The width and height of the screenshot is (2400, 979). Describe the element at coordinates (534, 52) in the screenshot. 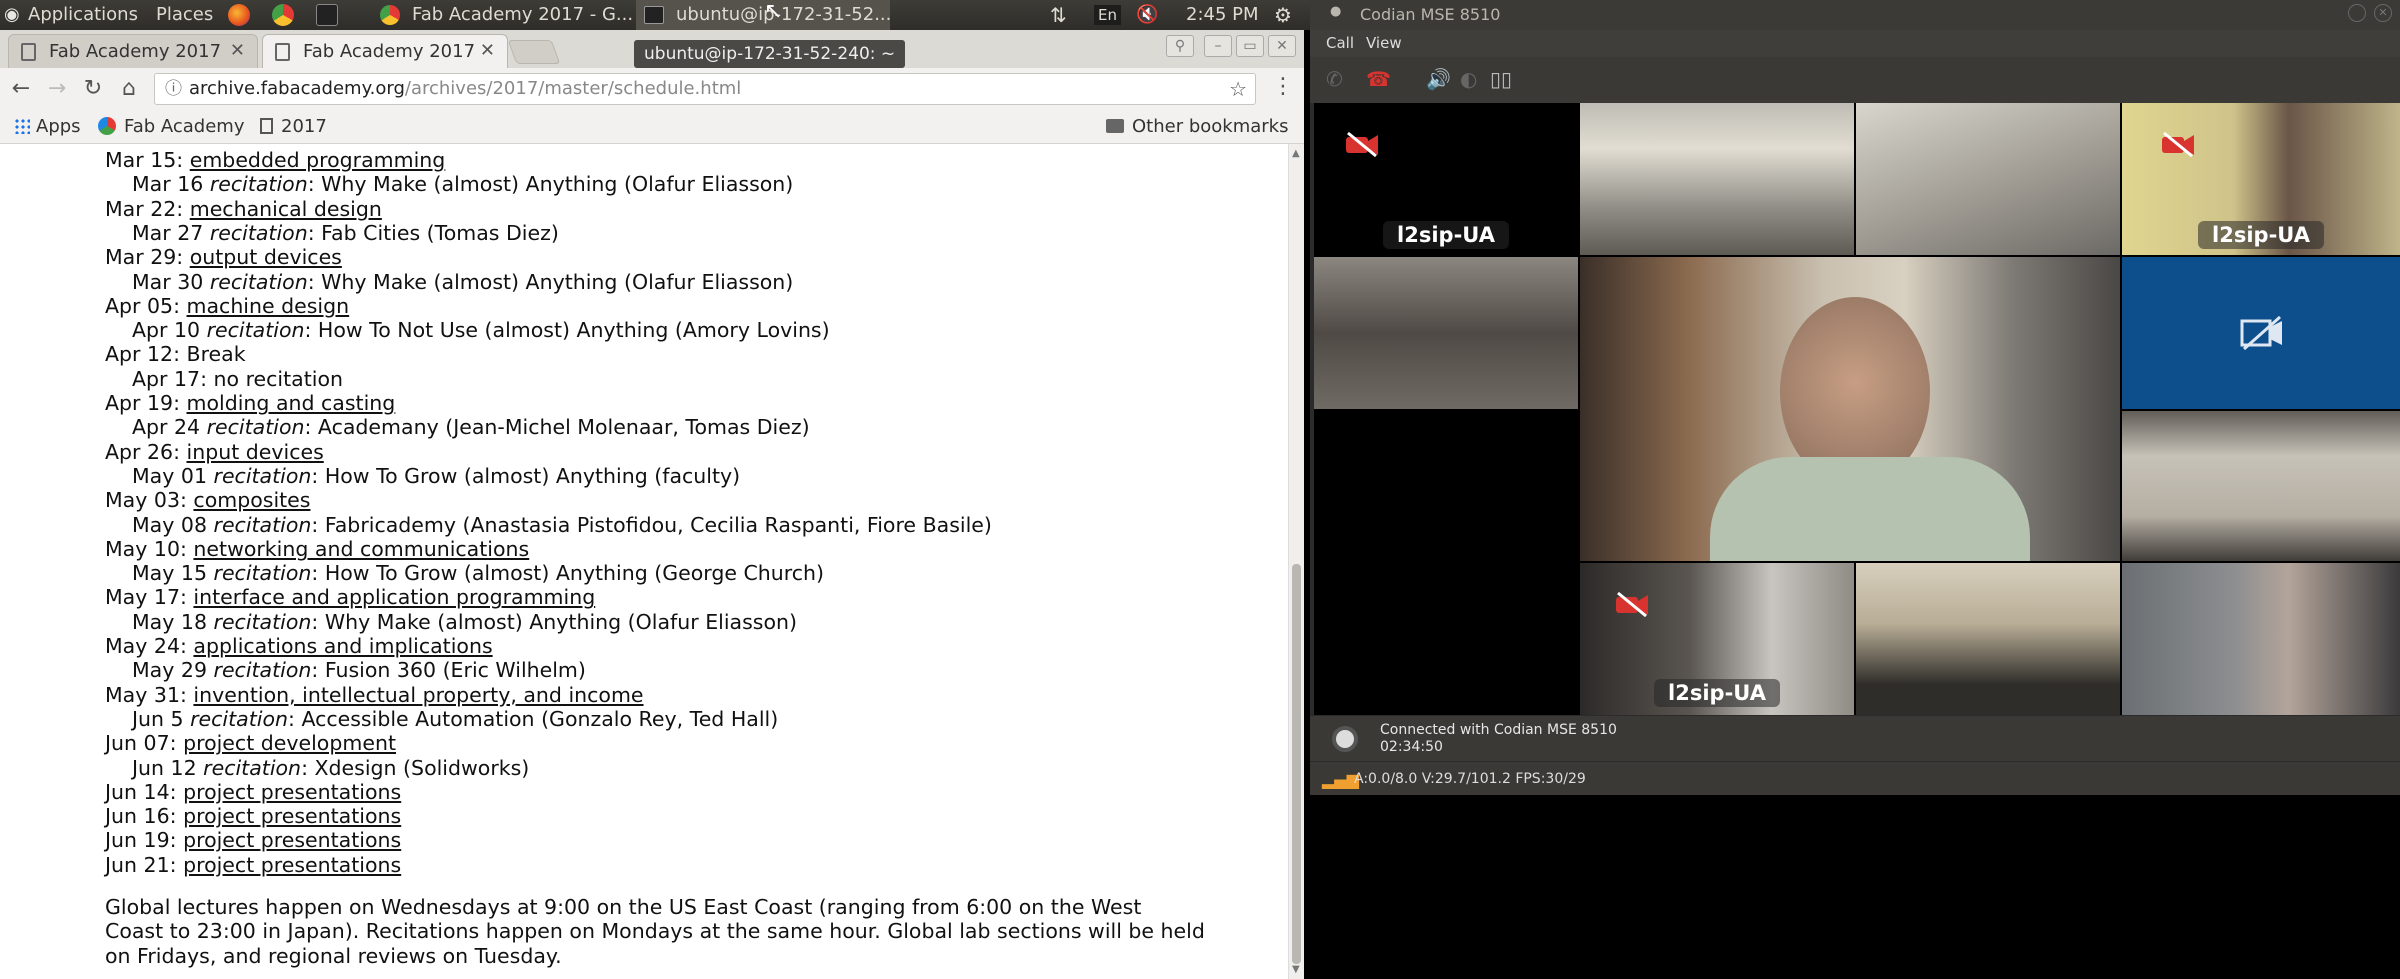

I see `new-tab-button` at that location.